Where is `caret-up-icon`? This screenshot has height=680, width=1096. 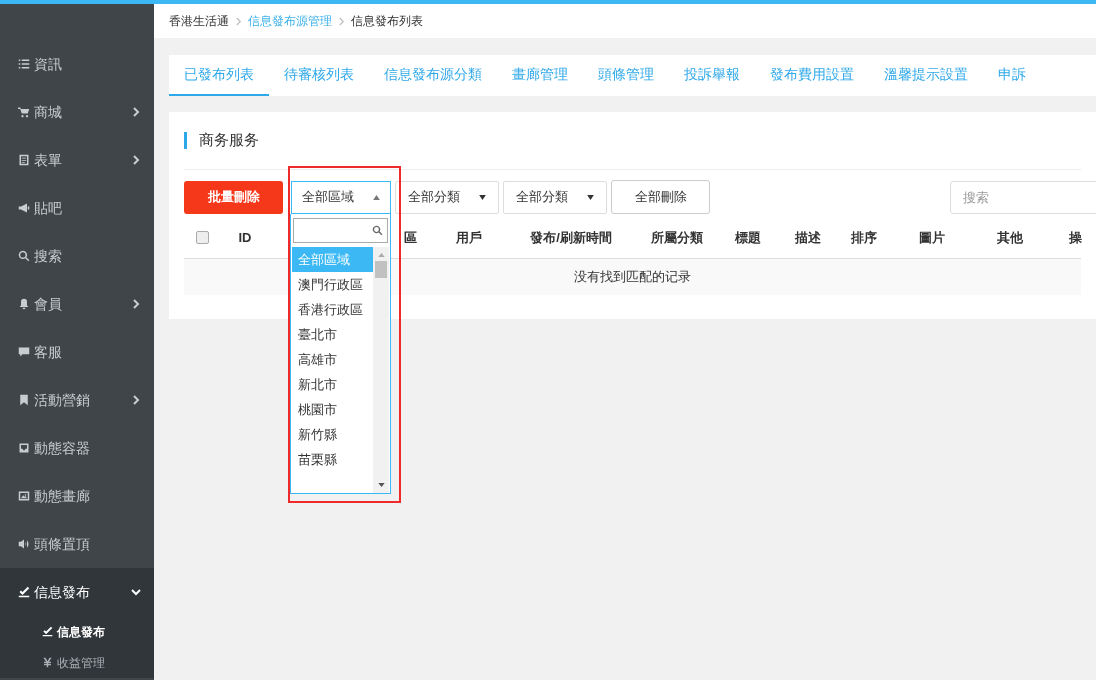 caret-up-icon is located at coordinates (376, 197).